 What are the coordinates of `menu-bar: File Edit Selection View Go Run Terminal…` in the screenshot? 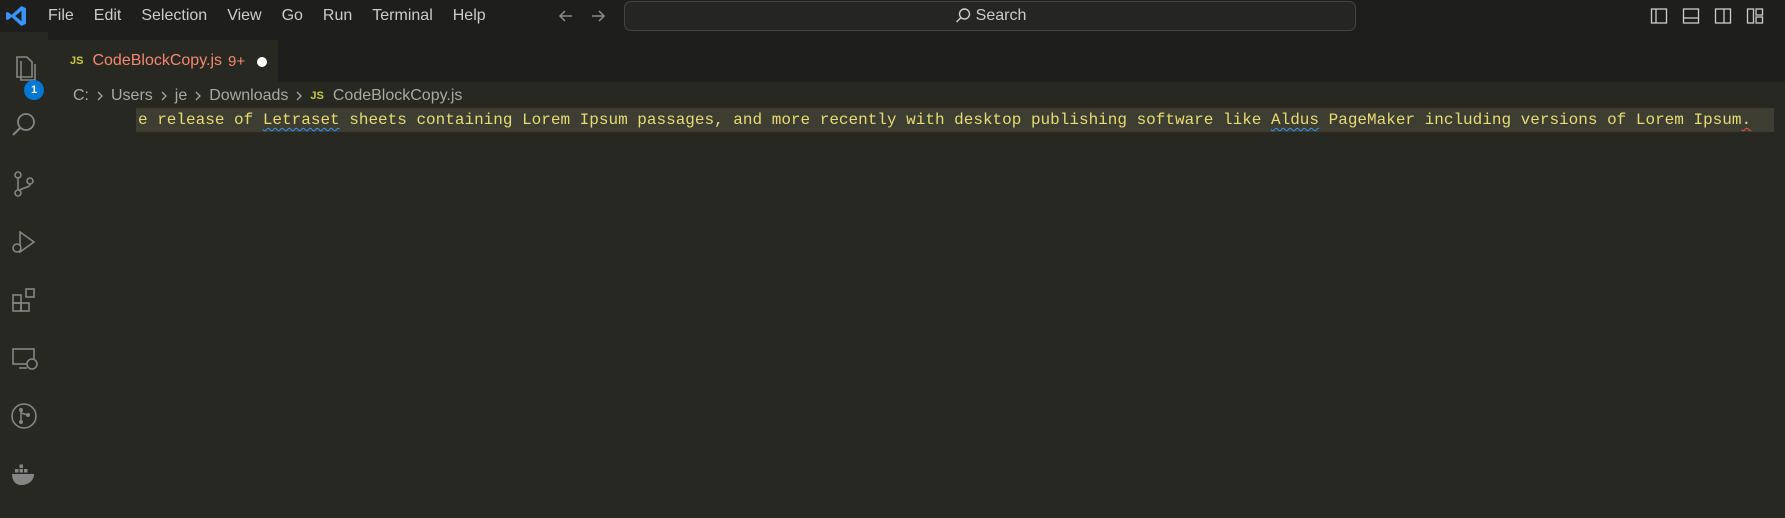 It's located at (267, 16).